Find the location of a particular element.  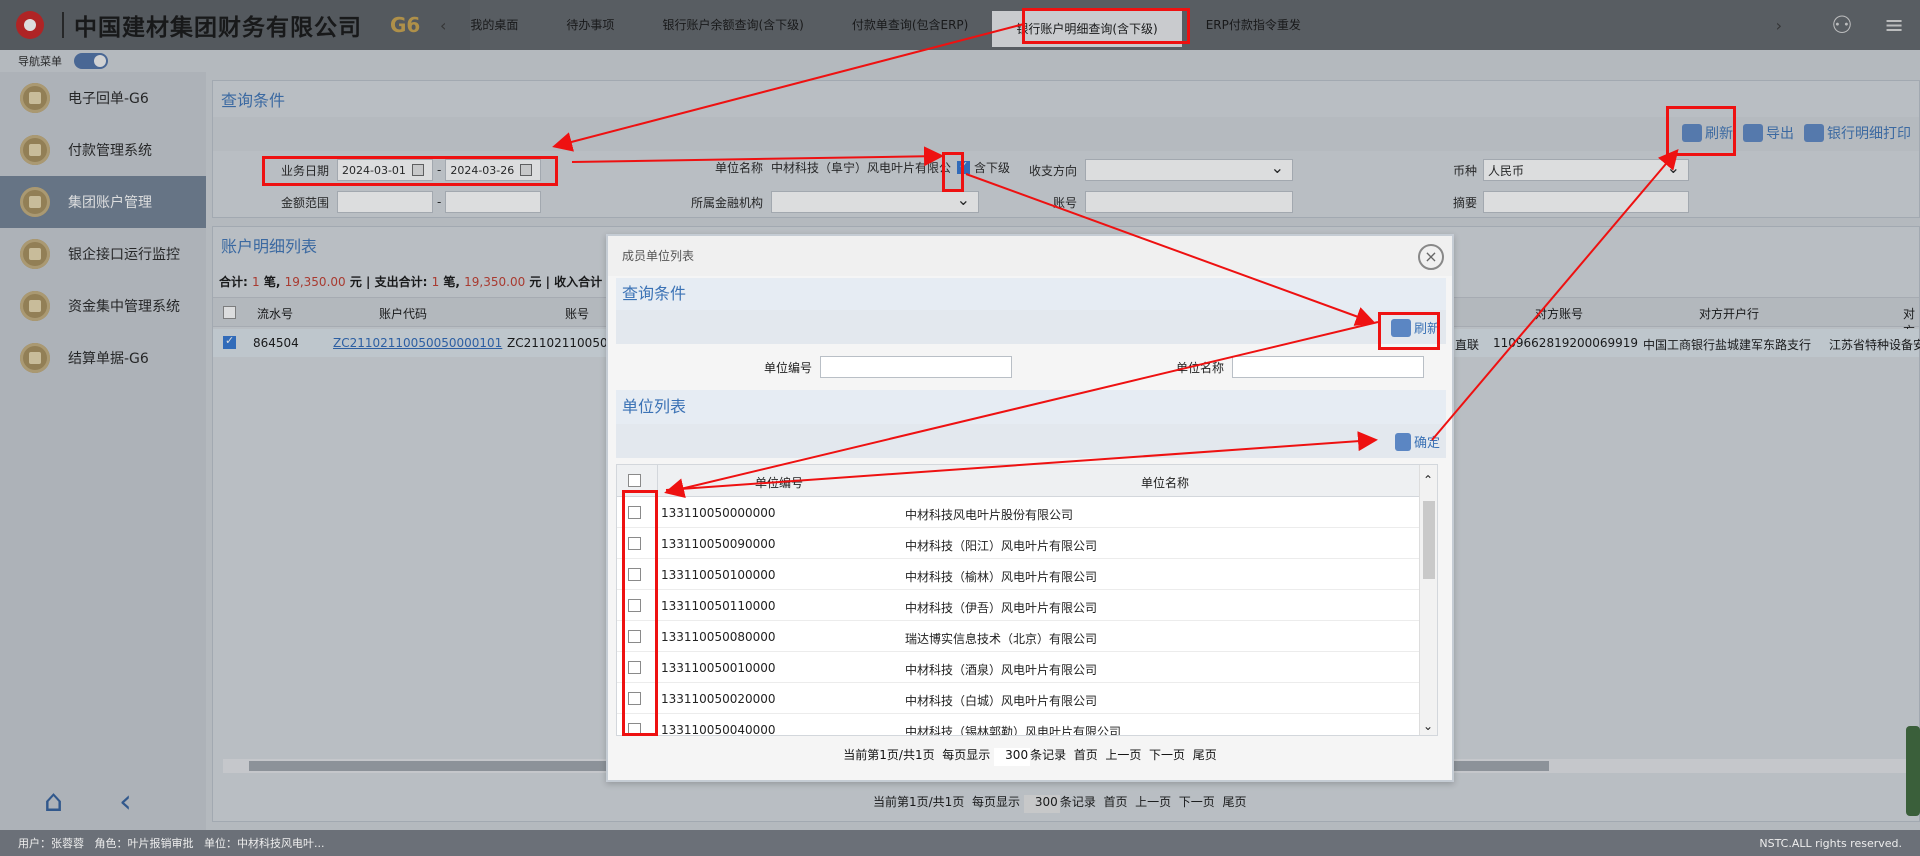

unit-row: 133110050040000 中材科技（锡林郭勒）风电叶片有限公司 is located at coordinates (1027, 725).